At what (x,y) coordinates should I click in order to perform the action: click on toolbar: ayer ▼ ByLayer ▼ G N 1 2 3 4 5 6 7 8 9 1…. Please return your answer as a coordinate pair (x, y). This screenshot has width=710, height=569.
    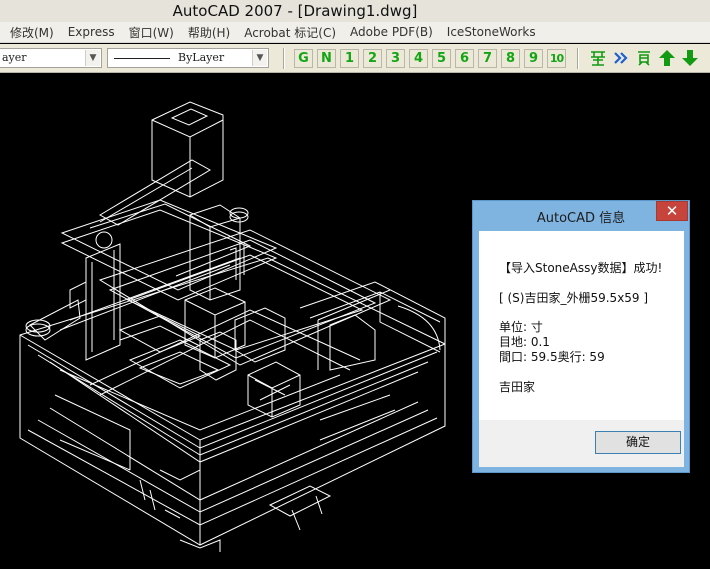
    Looking at the image, I should click on (355, 58).